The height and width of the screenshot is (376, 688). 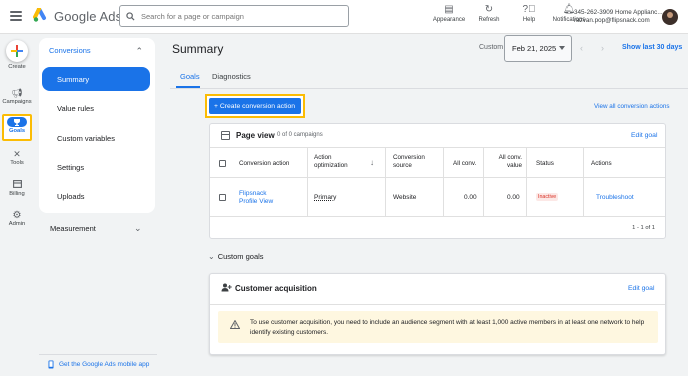 What do you see at coordinates (17, 194) in the screenshot?
I see `billing-label: Billing` at bounding box center [17, 194].